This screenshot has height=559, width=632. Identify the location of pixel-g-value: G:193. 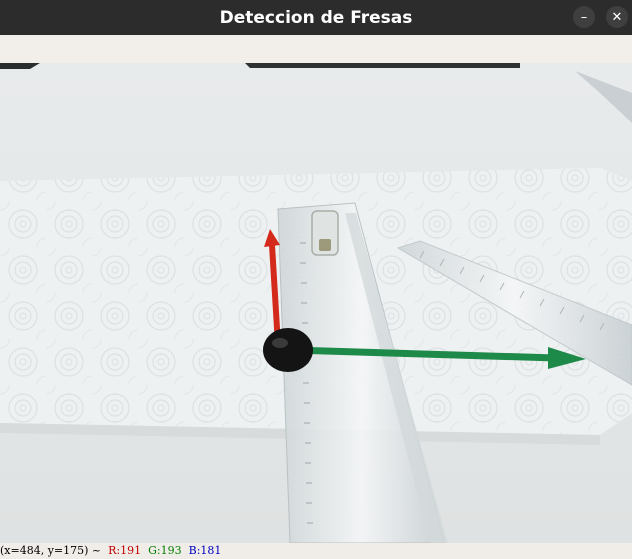
(165, 550).